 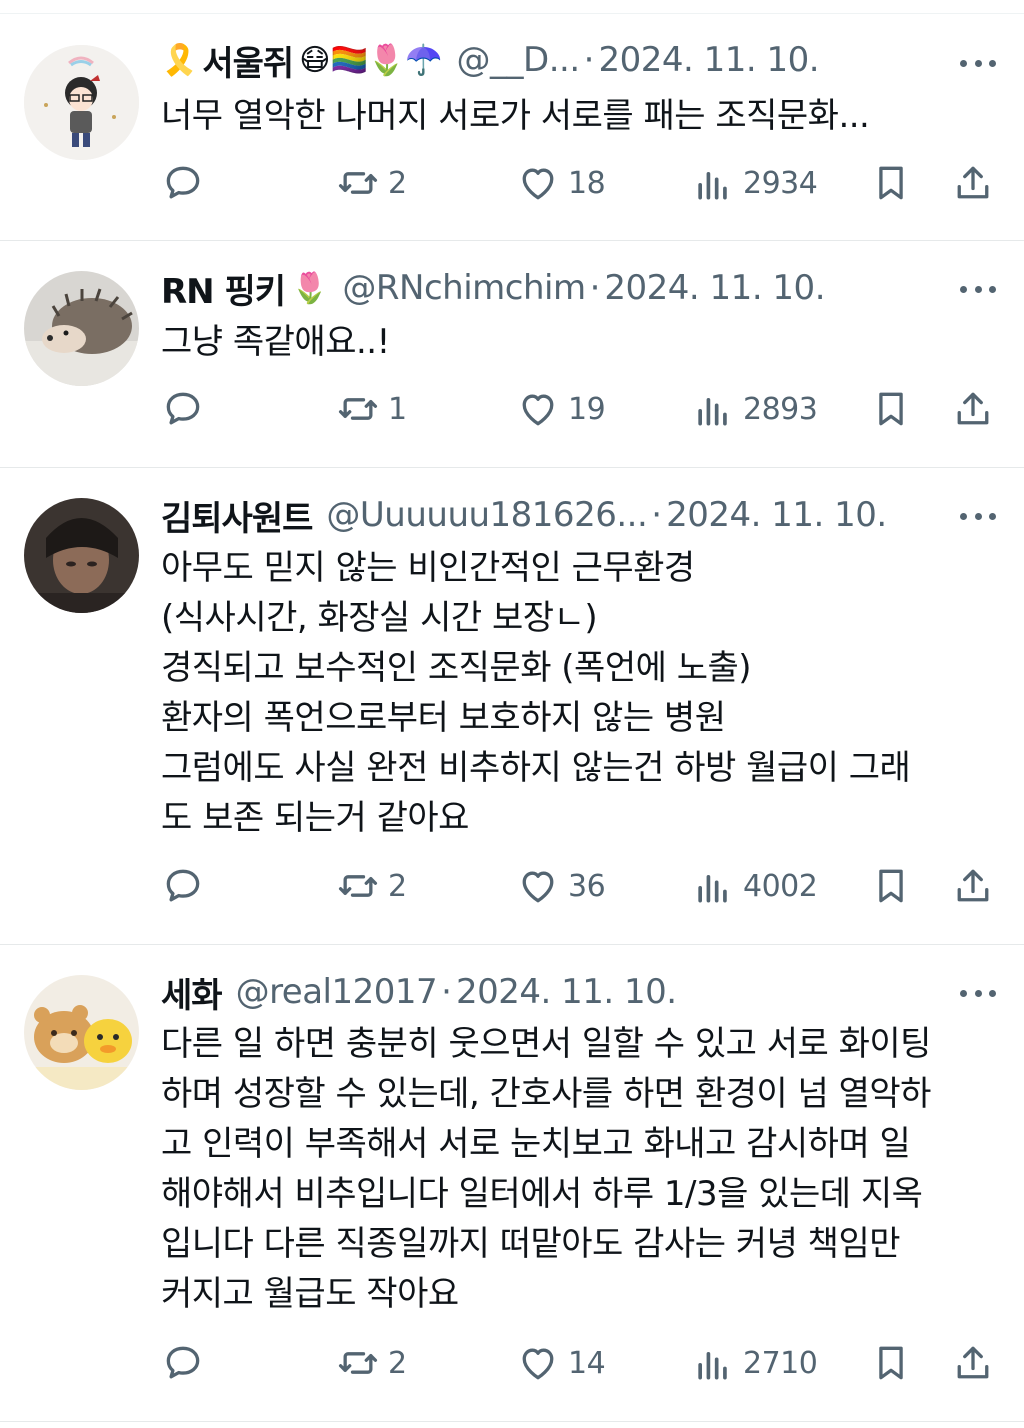 What do you see at coordinates (310, 288) in the screenshot?
I see `name-emojis: 🌷` at bounding box center [310, 288].